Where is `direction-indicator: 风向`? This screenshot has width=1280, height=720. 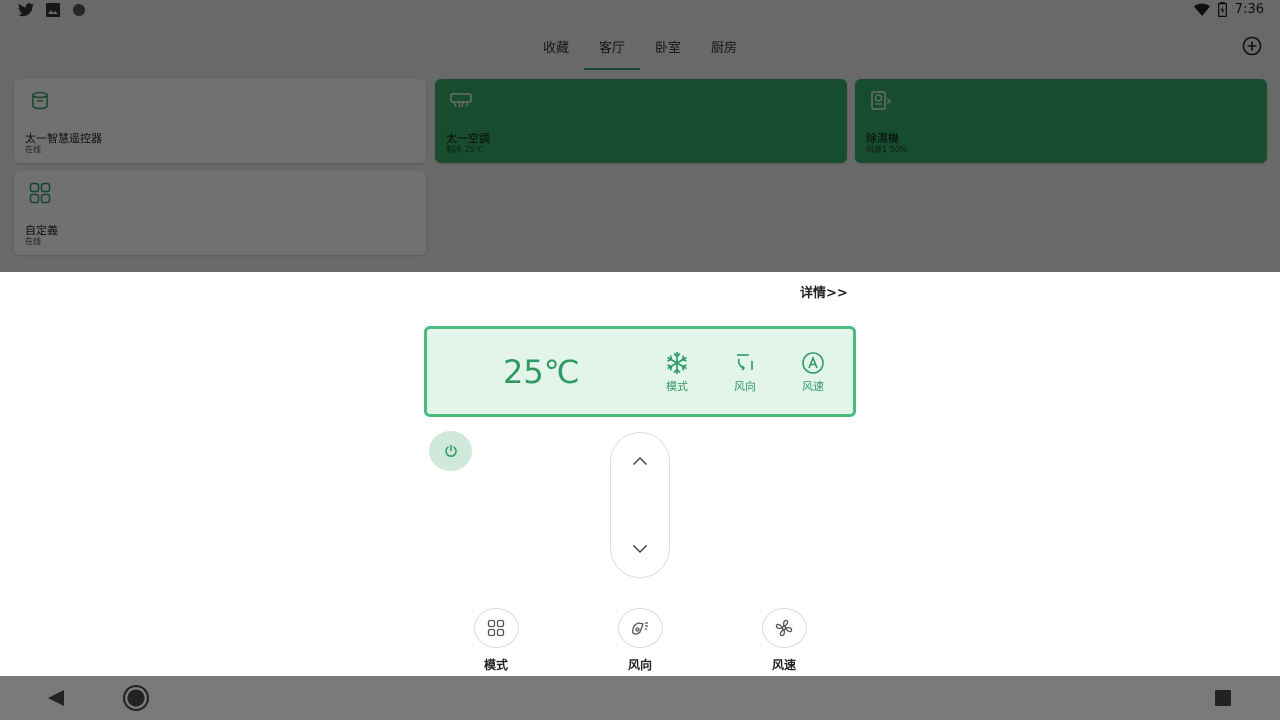 direction-indicator: 风向 is located at coordinates (745, 372).